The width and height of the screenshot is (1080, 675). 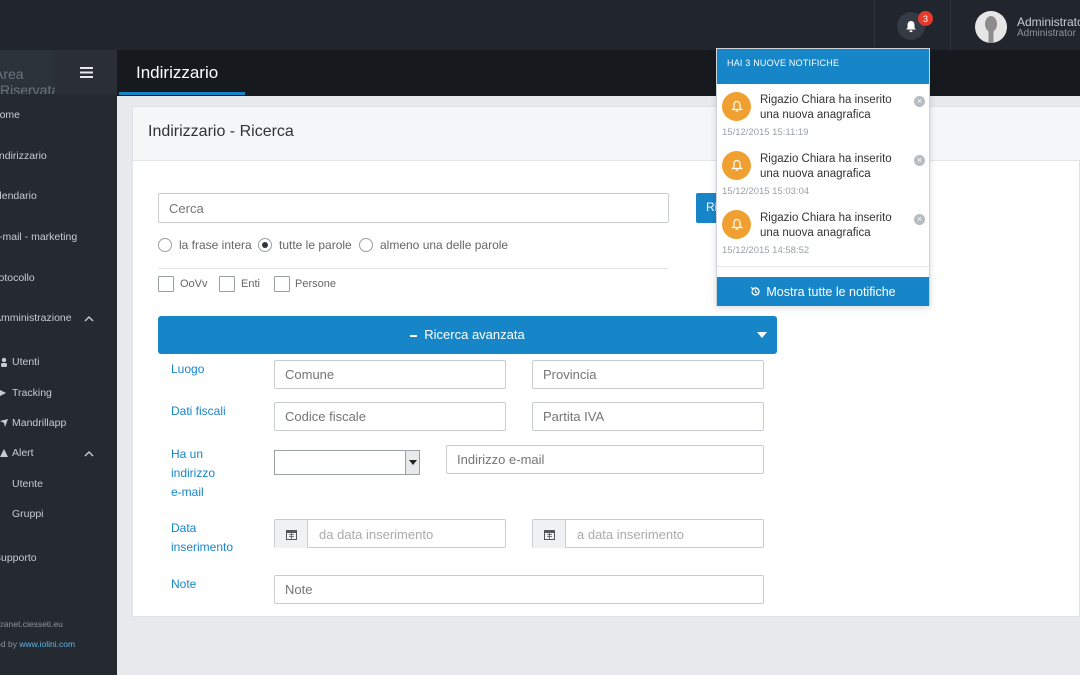 What do you see at coordinates (184, 528) in the screenshot?
I see `label-line: Data` at bounding box center [184, 528].